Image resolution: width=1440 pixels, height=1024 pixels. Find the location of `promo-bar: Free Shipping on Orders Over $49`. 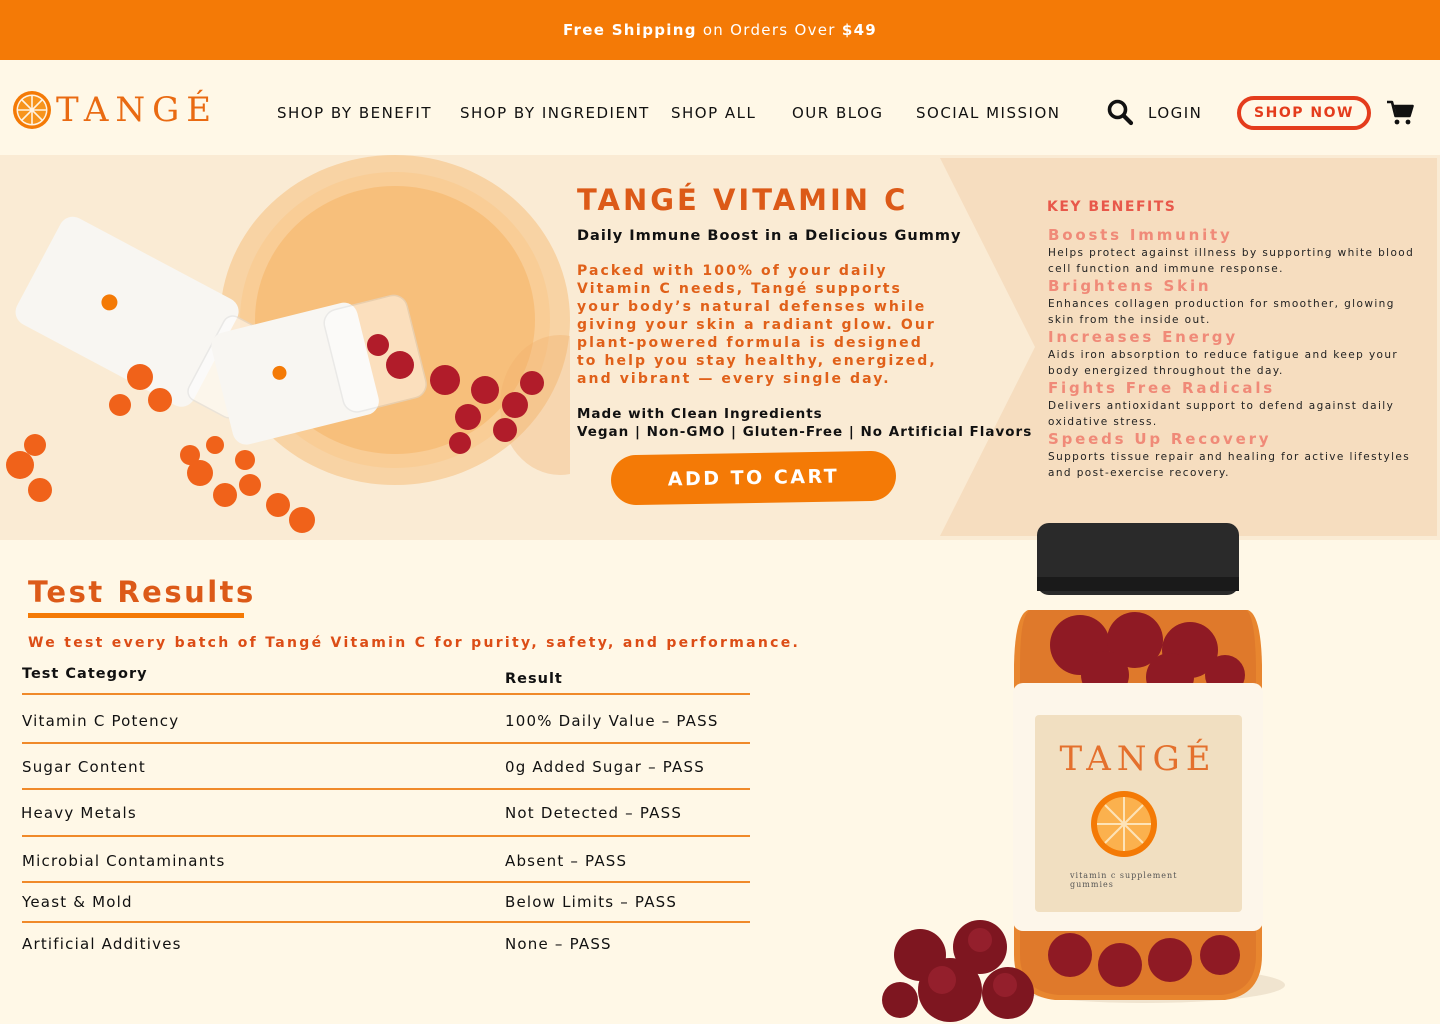

promo-bar: Free Shipping on Orders Over $49 is located at coordinates (720, 30).